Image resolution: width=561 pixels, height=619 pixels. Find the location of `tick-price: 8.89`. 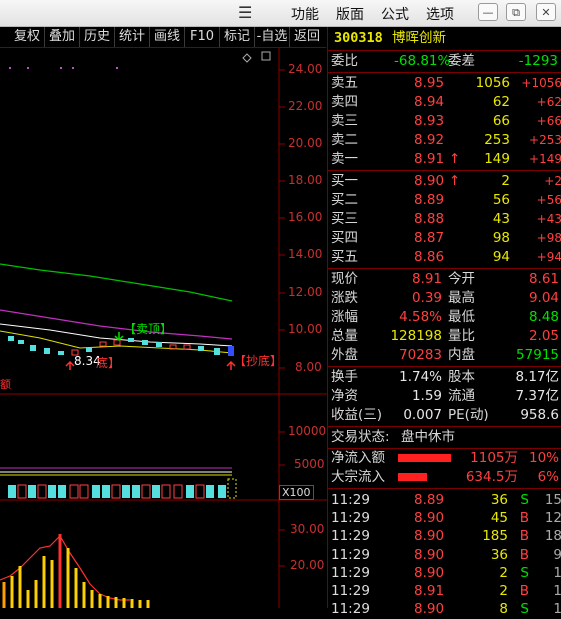

tick-price: 8.89 is located at coordinates (429, 500).